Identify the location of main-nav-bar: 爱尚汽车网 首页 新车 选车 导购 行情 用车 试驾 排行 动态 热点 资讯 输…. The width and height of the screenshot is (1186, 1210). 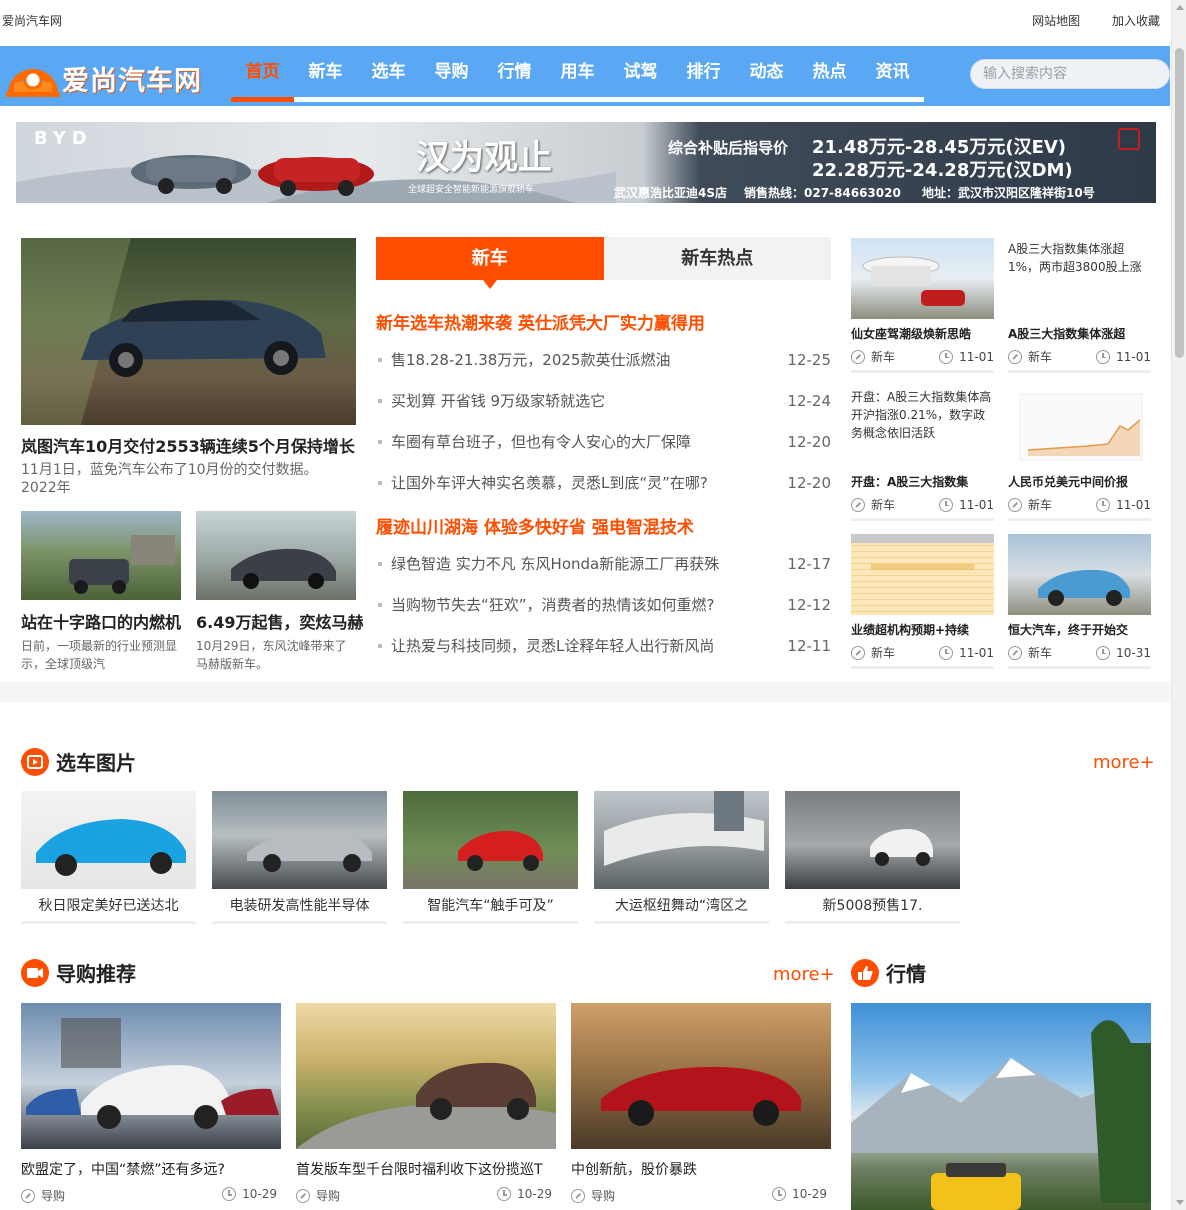
(585, 76).